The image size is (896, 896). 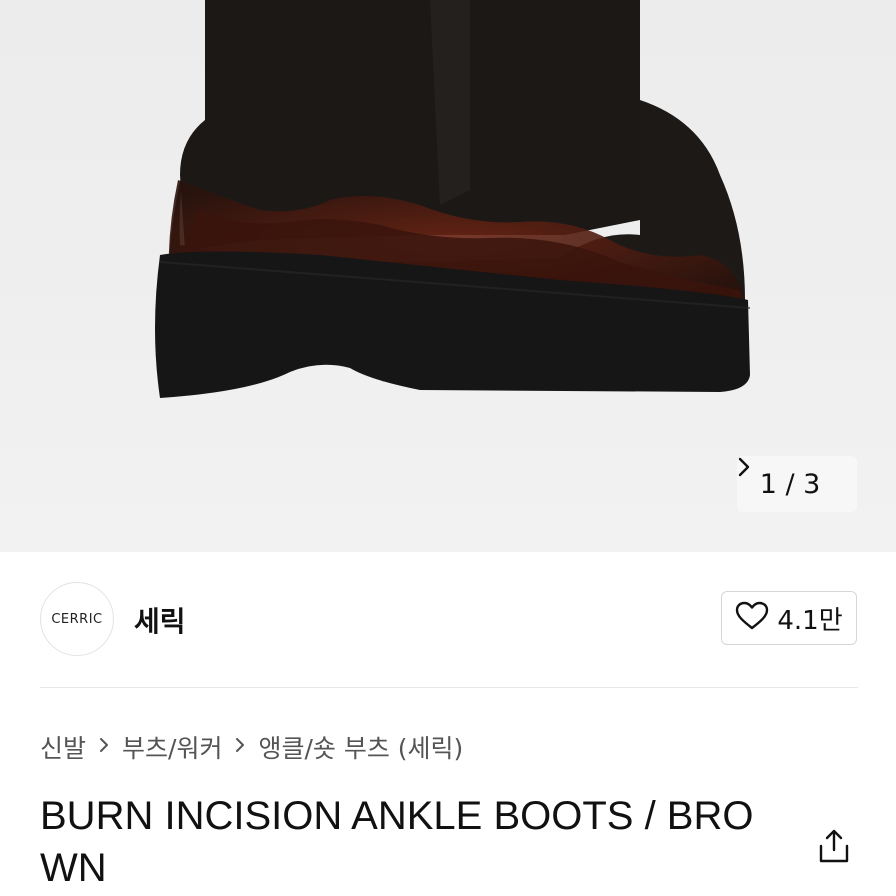 I want to click on breadcrumb-item-ankle-boots: 앵클/숏 부츠 (세릭), so click(x=360, y=747).